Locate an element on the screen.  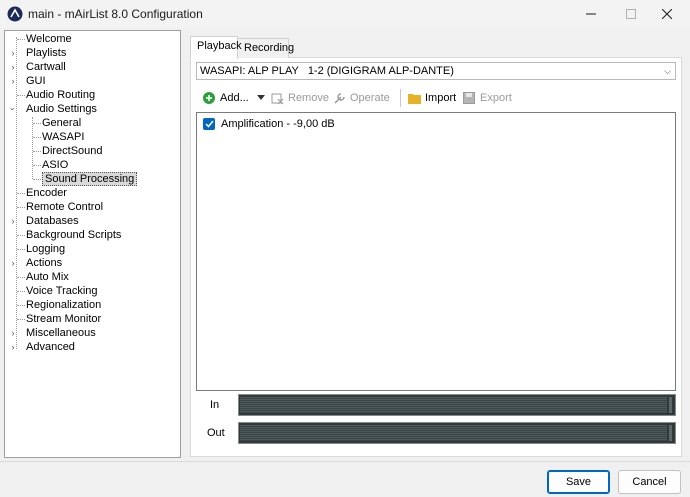
wrench-icon is located at coordinates (339, 98).